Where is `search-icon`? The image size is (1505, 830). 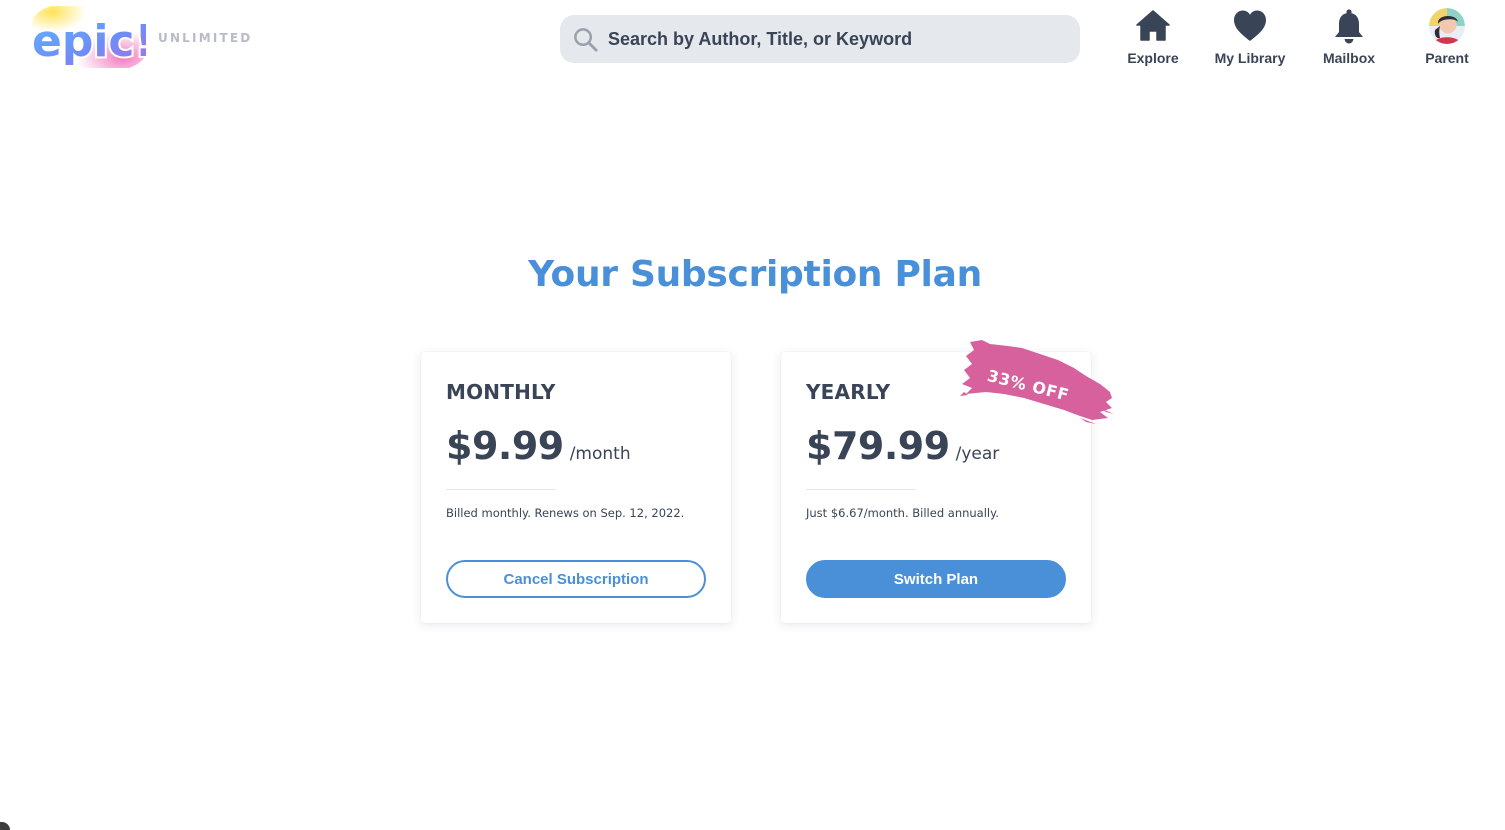 search-icon is located at coordinates (586, 40).